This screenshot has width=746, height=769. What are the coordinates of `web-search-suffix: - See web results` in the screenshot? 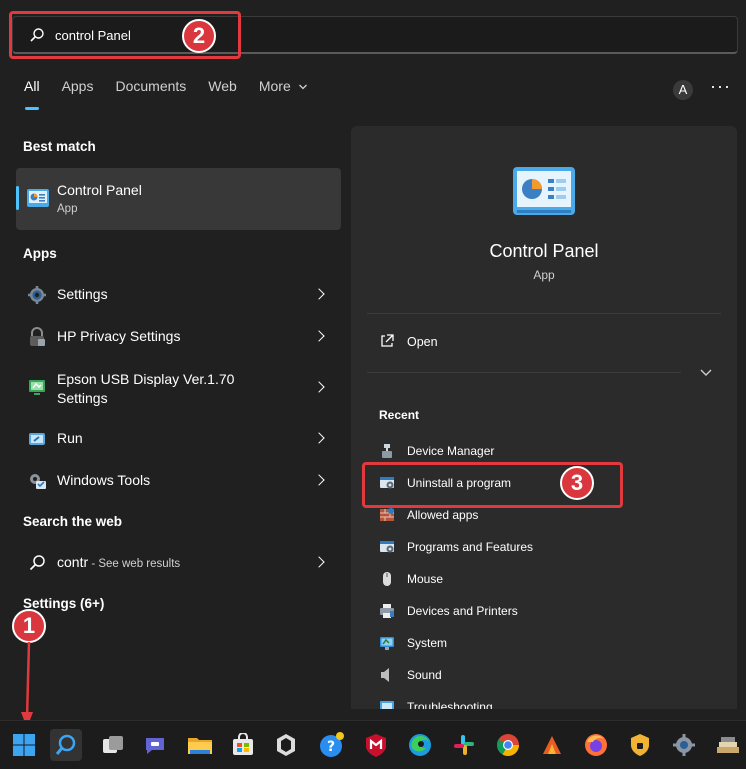 It's located at (134, 564).